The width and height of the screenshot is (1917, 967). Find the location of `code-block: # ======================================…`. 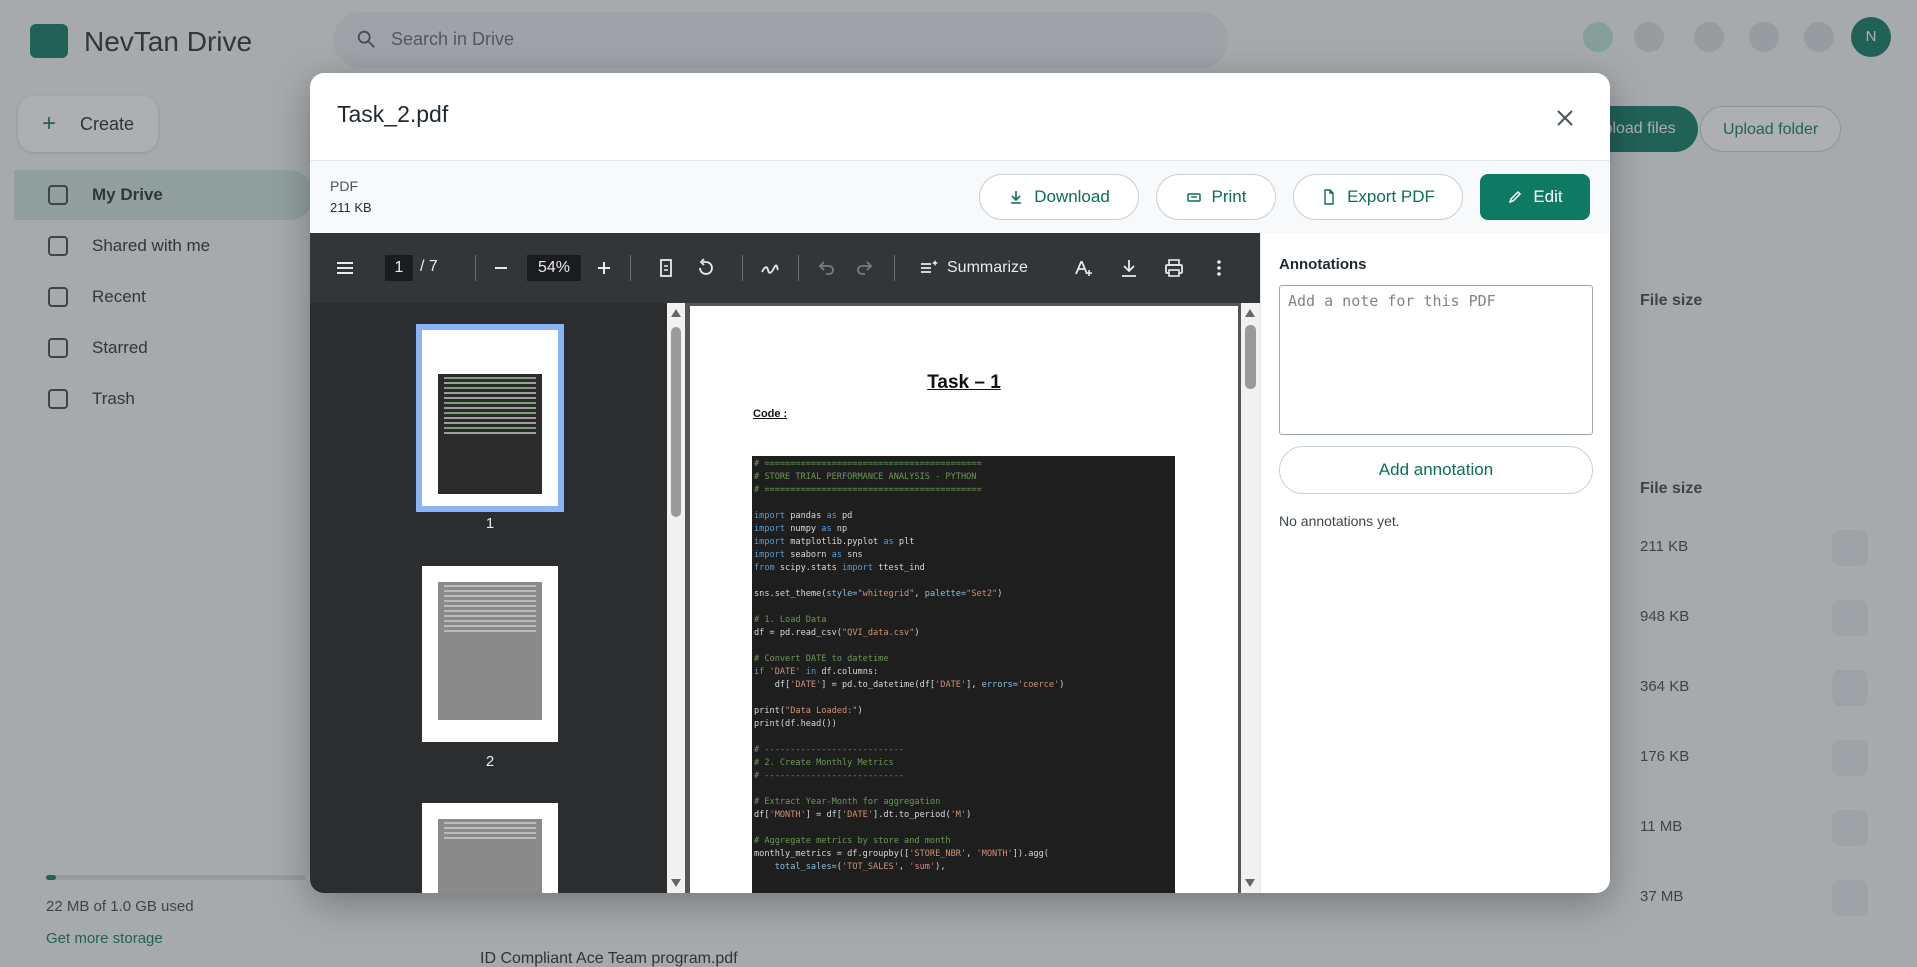

code-block: # ======================================… is located at coordinates (963, 674).